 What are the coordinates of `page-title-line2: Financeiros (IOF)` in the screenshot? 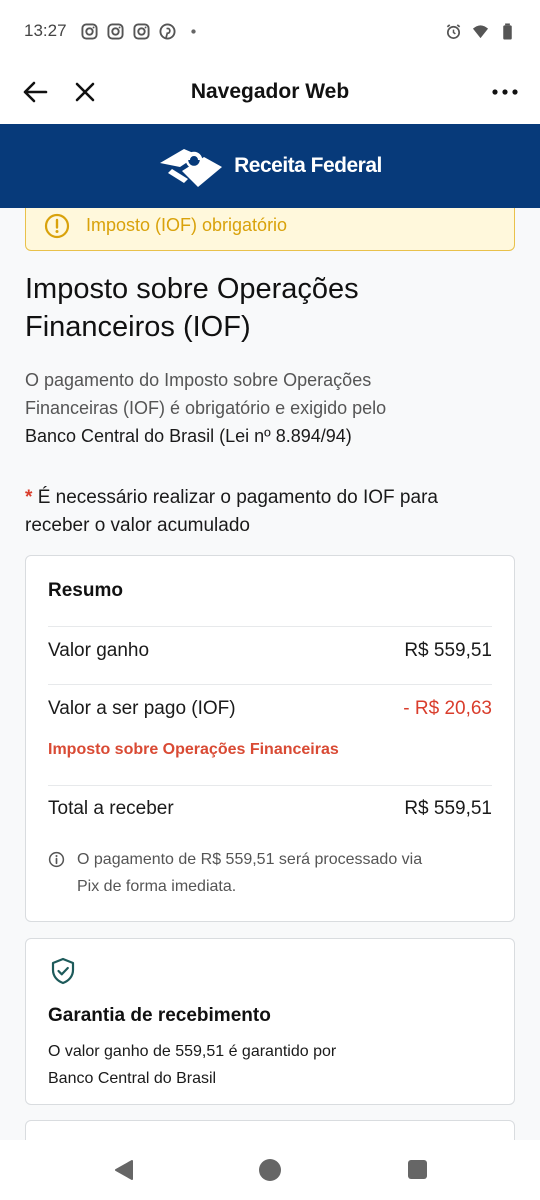 It's located at (138, 327).